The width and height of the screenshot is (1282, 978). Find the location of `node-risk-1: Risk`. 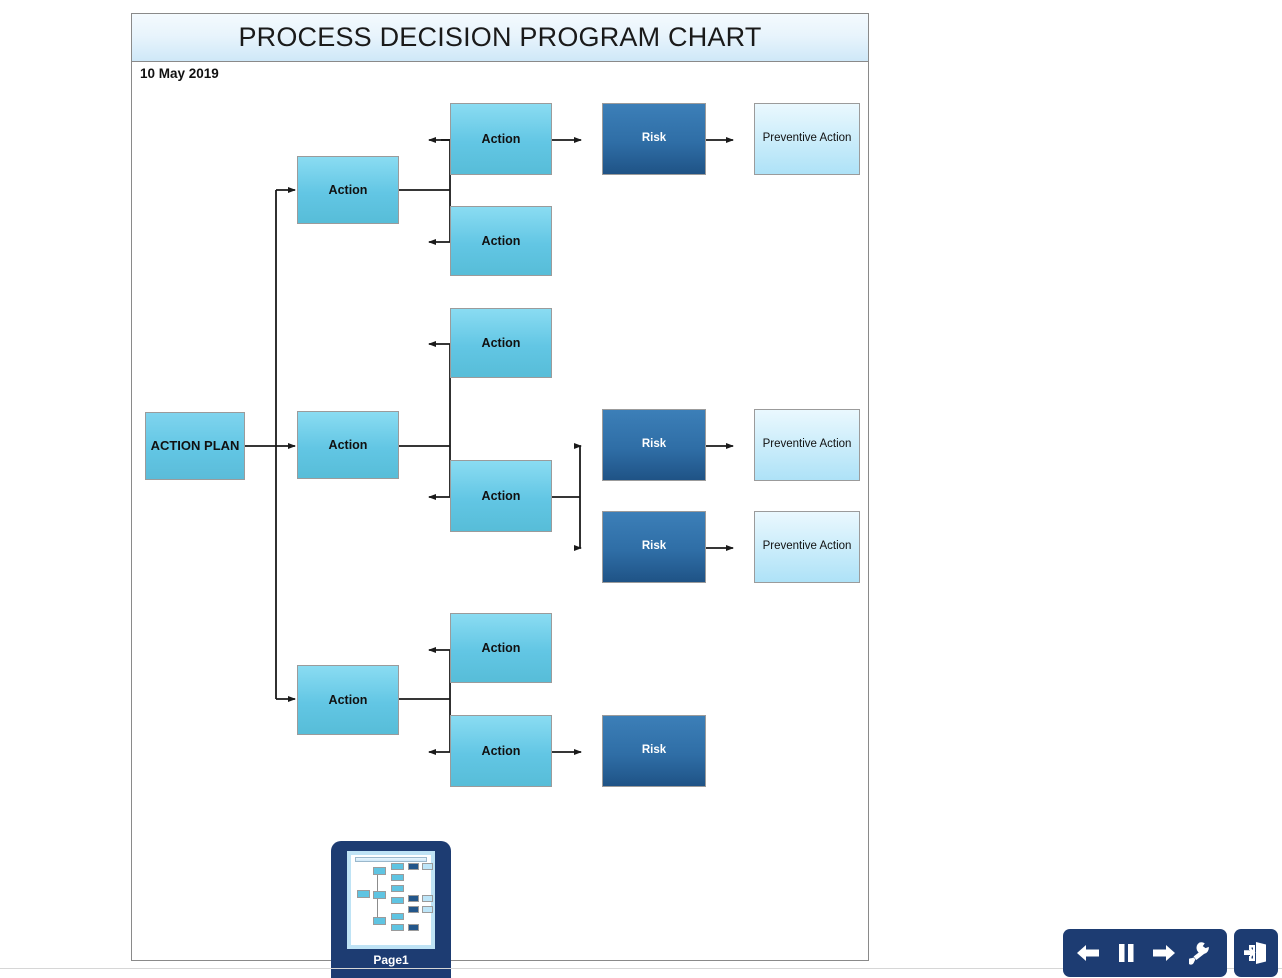

node-risk-1: Risk is located at coordinates (654, 139).